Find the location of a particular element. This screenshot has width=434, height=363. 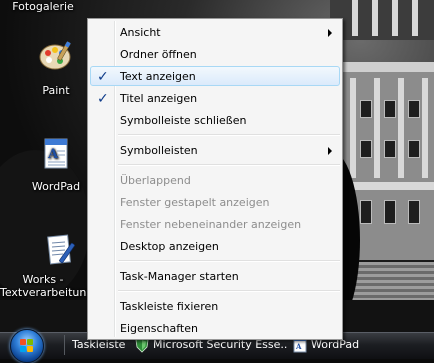

desktop-icon-works-textverarbeitung: Works - Textverarbeitung is located at coordinates (47, 265).